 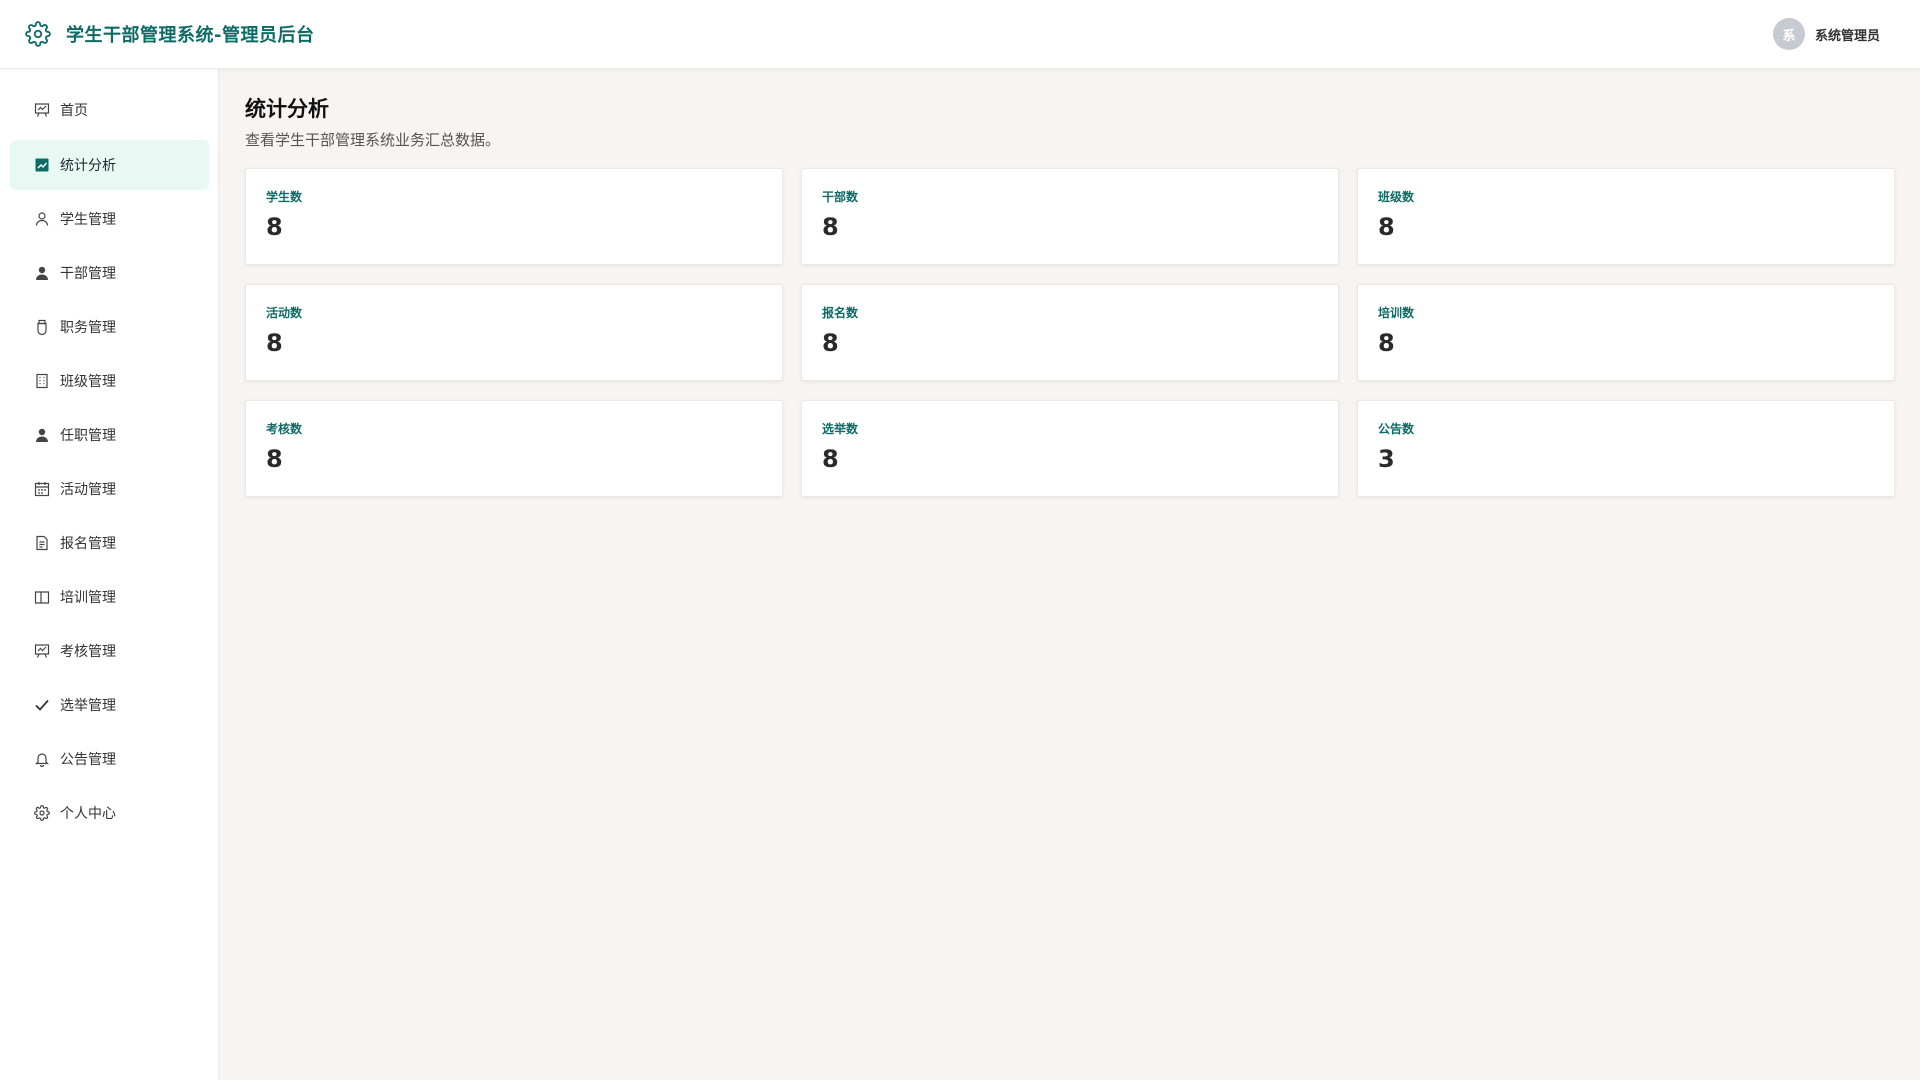 What do you see at coordinates (42, 597) in the screenshot?
I see `book-icon` at bounding box center [42, 597].